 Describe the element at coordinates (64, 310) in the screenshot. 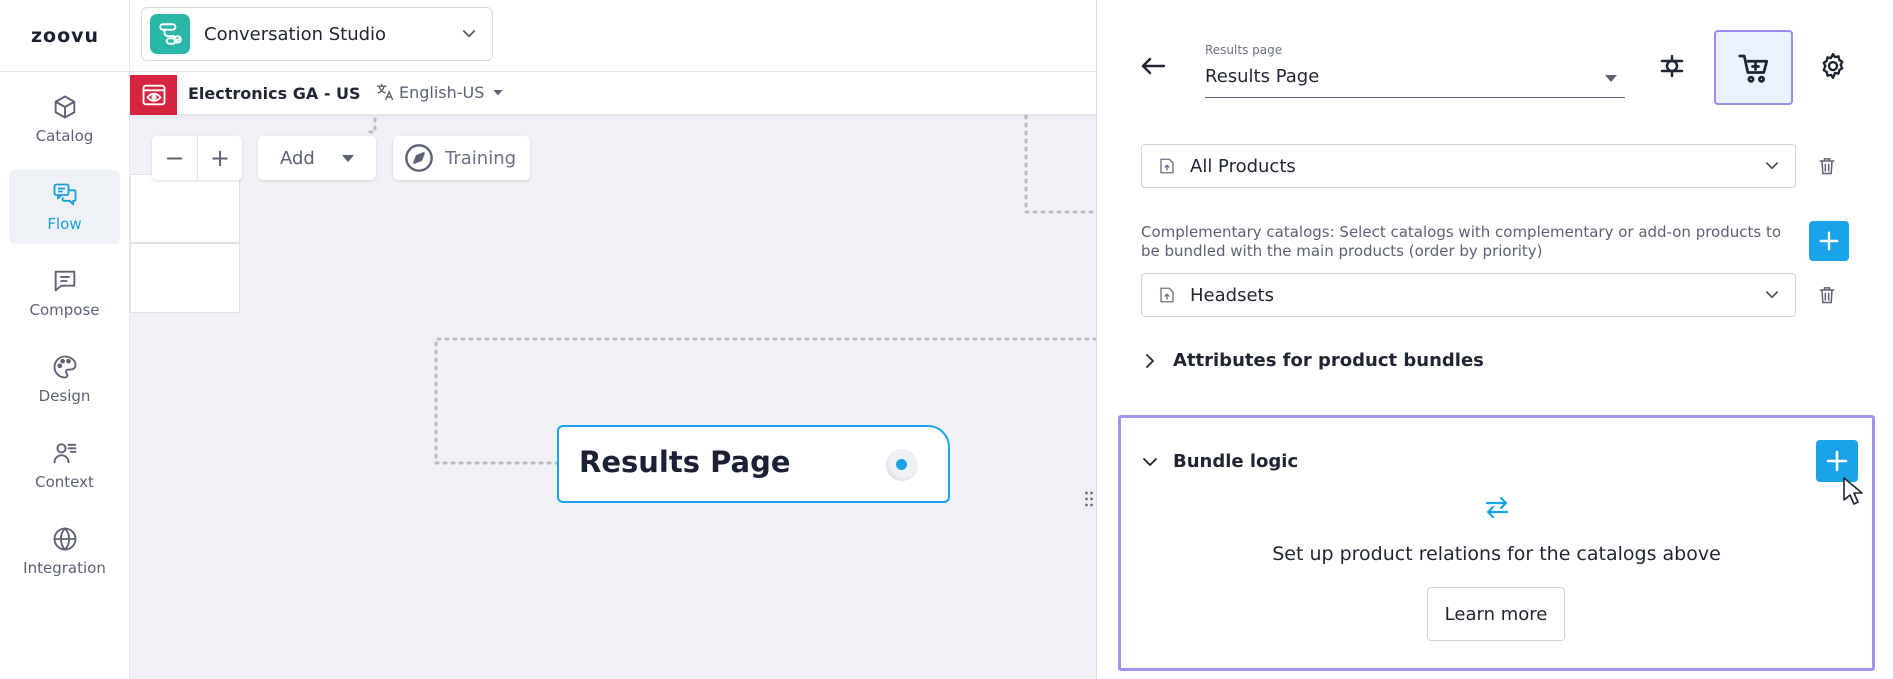

I see `nav-label: Compose` at that location.